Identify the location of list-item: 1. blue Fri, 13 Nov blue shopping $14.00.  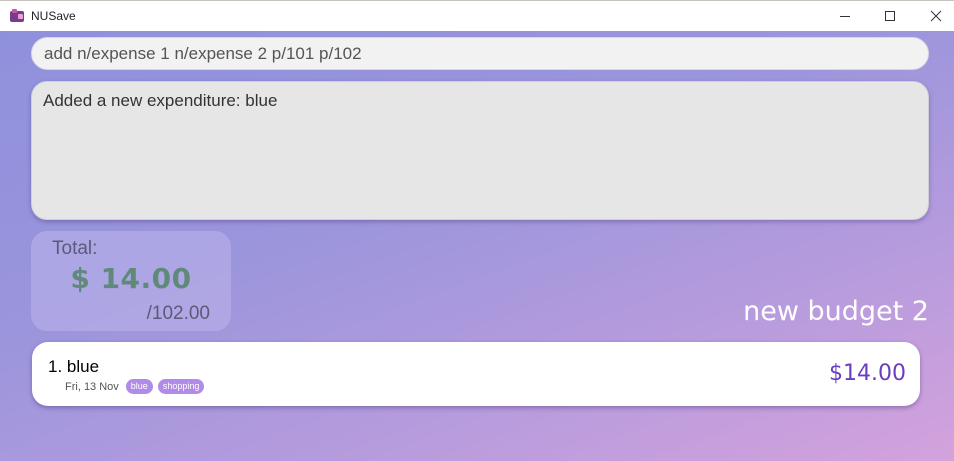
(476, 374).